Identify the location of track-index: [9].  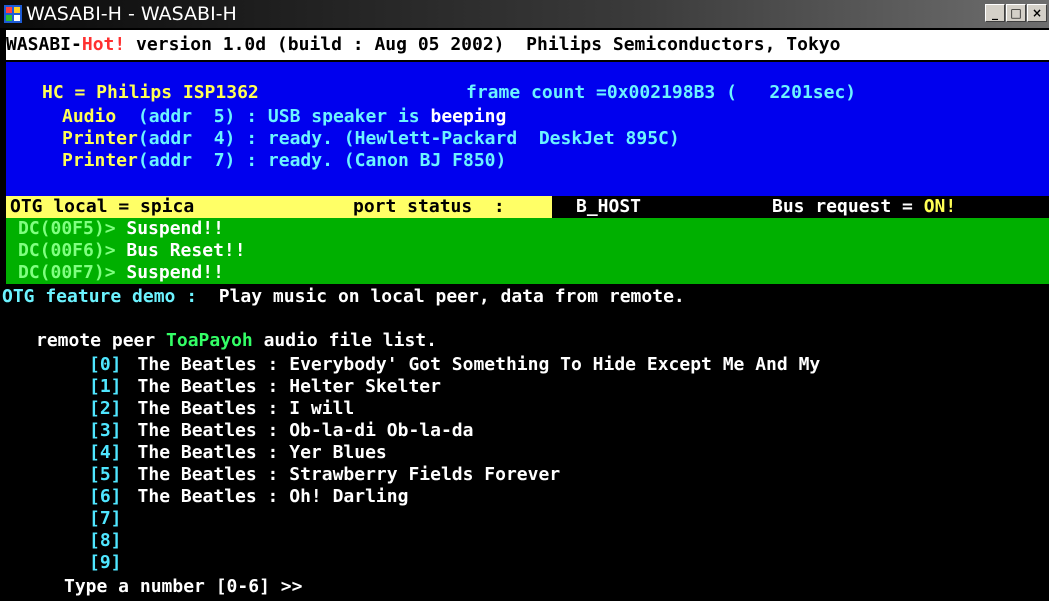
(105, 562).